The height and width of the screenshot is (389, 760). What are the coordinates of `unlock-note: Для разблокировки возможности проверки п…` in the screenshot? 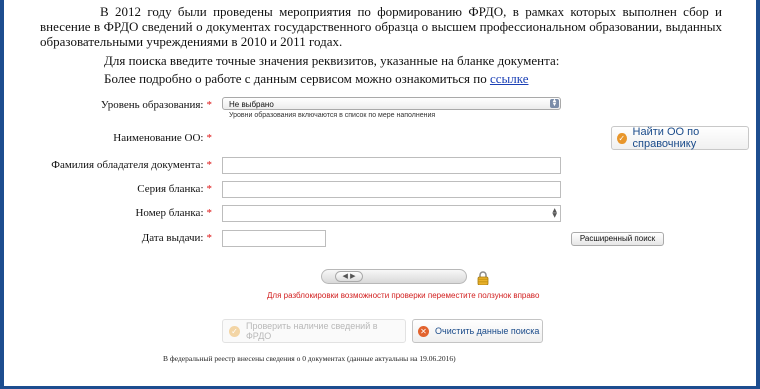 It's located at (403, 295).